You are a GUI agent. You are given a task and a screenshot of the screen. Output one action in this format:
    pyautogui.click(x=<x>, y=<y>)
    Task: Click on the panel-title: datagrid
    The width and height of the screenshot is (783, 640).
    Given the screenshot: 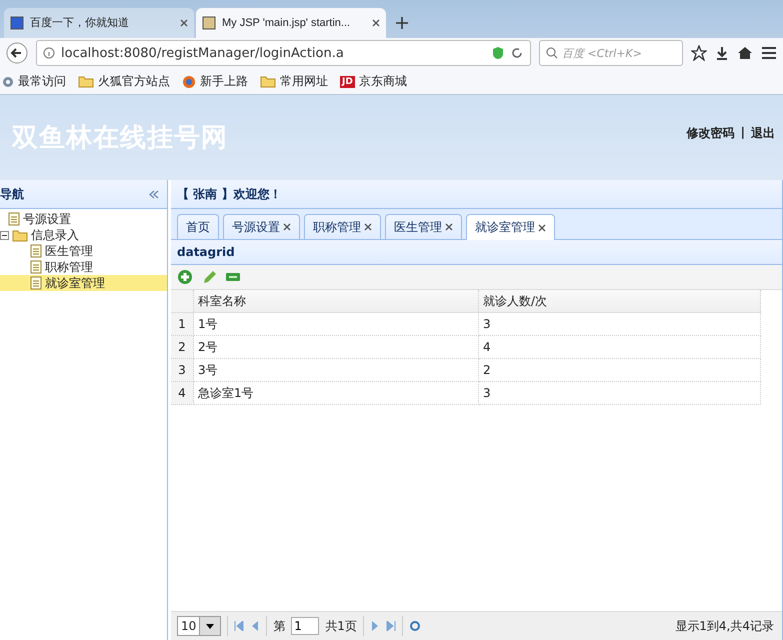 What is the action you would take?
    pyautogui.click(x=476, y=252)
    